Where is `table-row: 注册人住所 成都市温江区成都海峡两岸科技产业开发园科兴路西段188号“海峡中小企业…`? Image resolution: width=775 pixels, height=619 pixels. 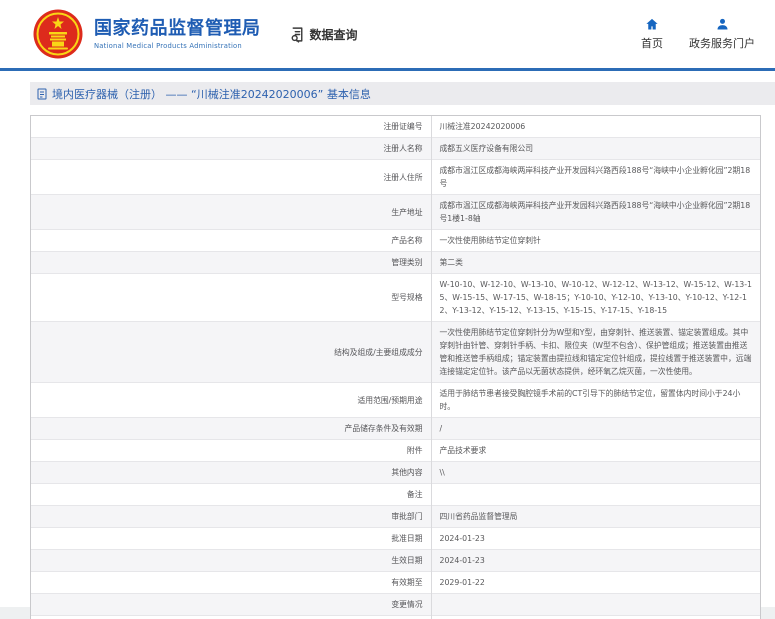
table-row: 注册人住所 成都市温江区成都海峡两岸科技产业开发园科兴路西段188号“海峡中小企业… is located at coordinates (395, 177).